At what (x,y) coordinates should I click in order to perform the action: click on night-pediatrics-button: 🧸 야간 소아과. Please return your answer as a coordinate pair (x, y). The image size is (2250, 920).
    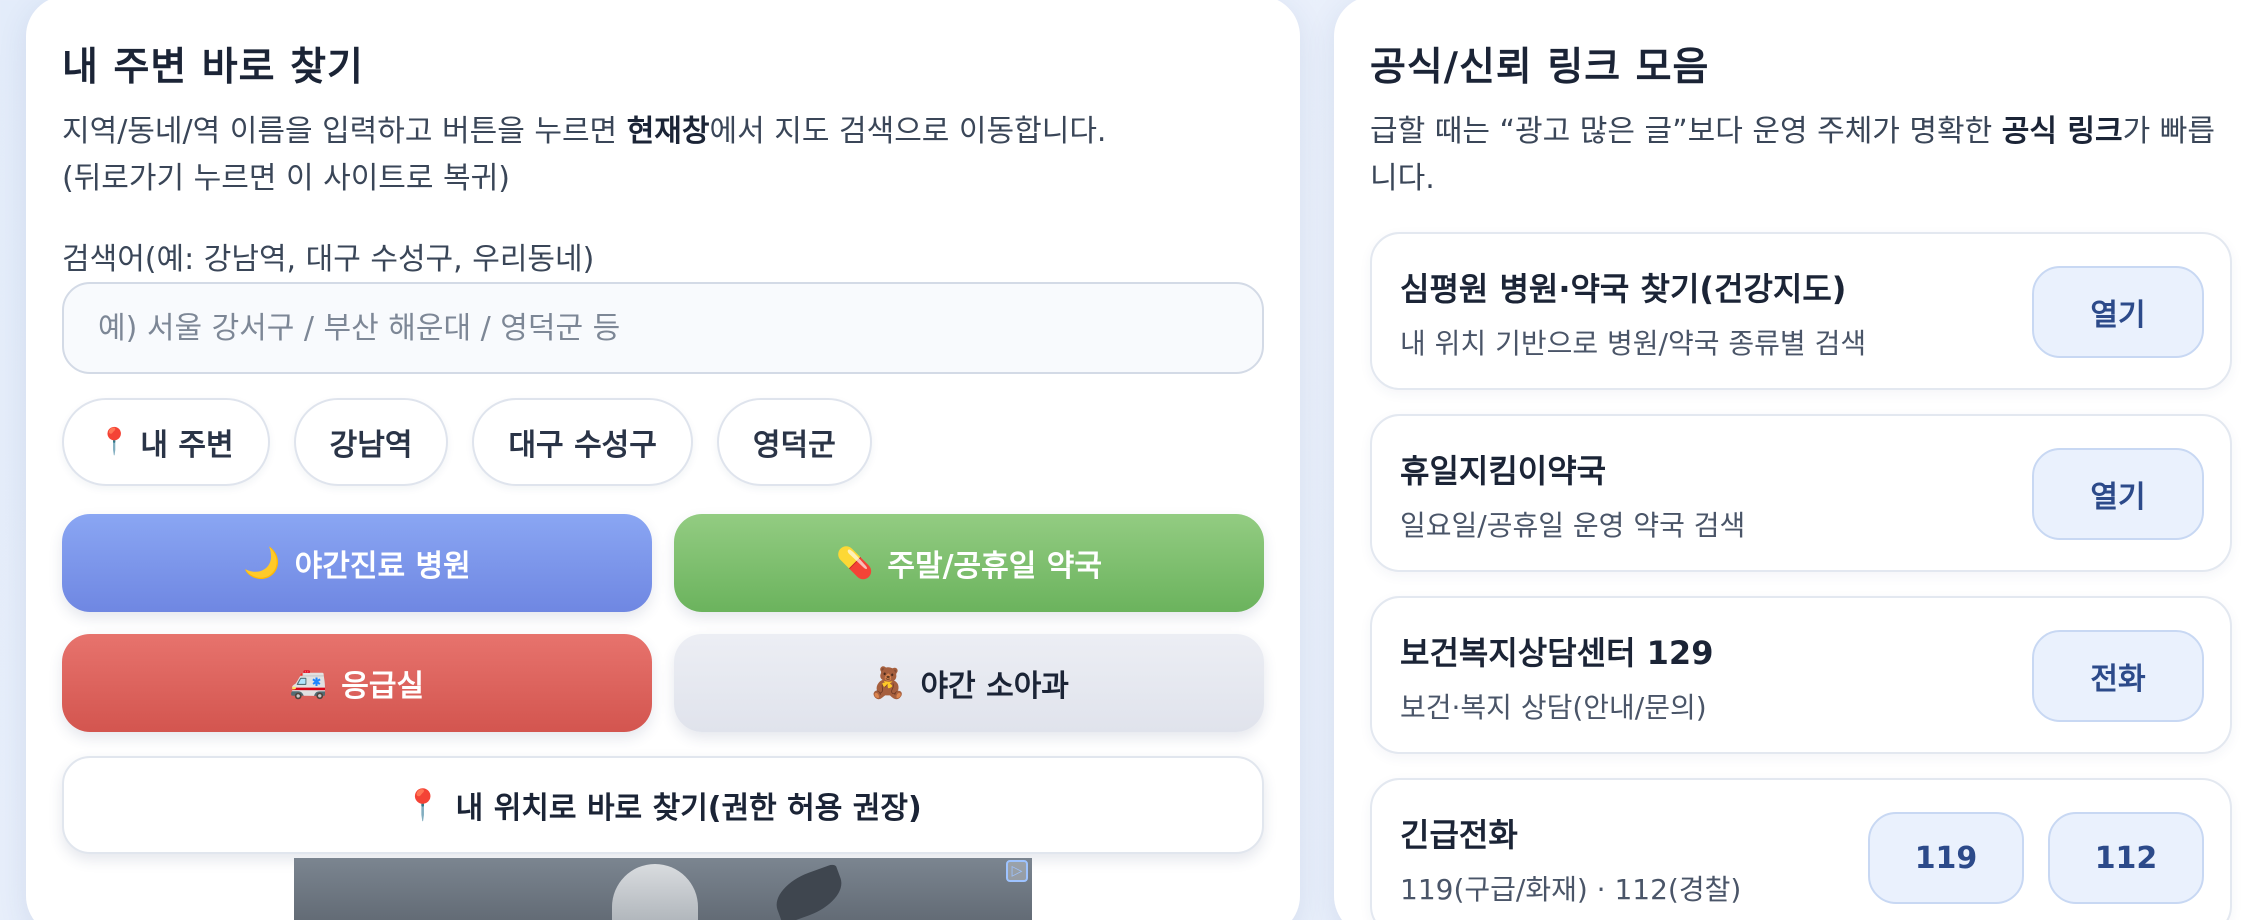
    Looking at the image, I should click on (969, 683).